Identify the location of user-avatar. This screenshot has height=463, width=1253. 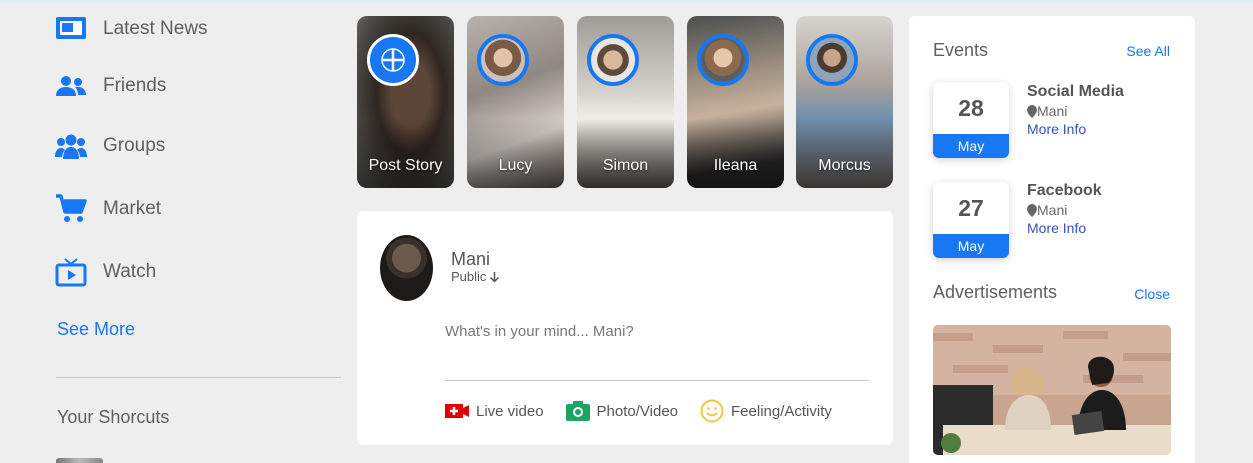
(406, 268).